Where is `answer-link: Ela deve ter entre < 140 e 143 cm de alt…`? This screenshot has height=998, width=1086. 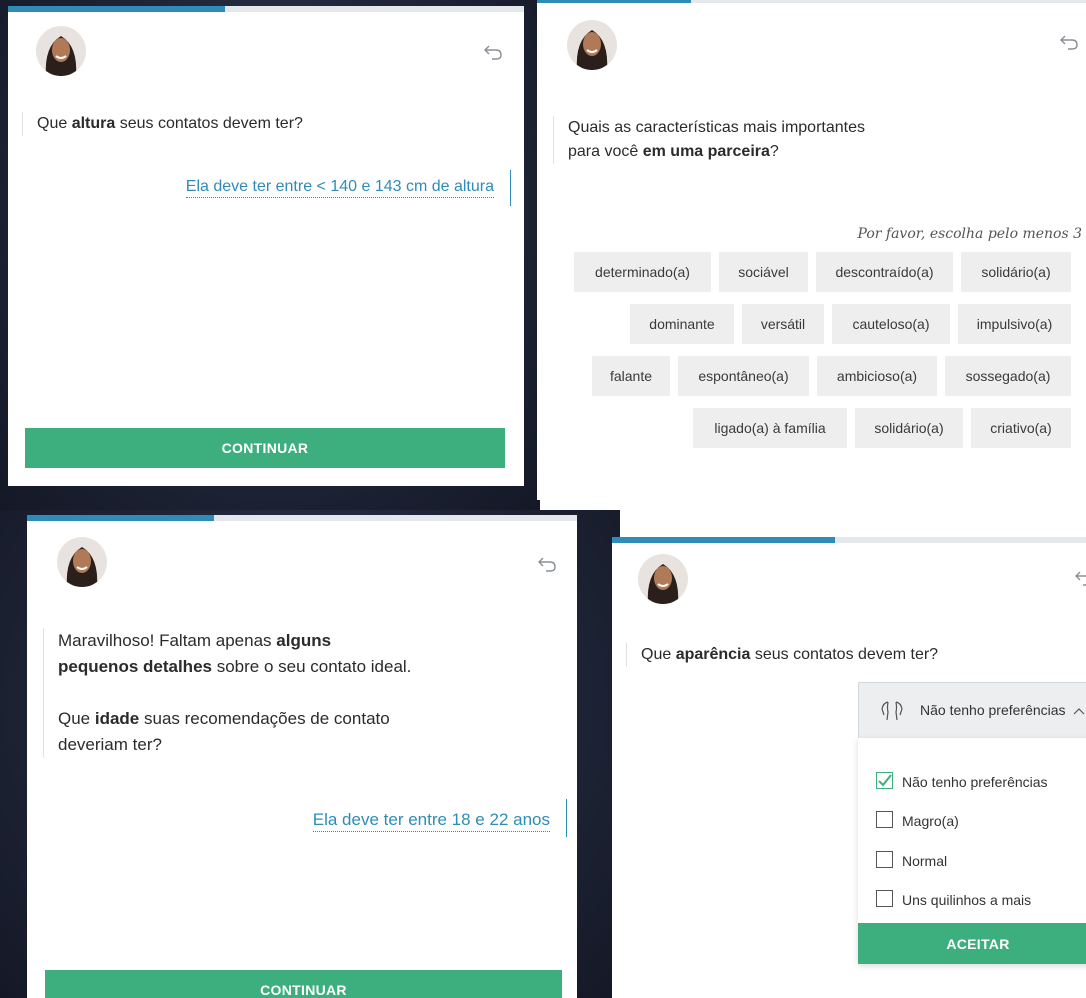 answer-link: Ela deve ter entre < 140 e 143 cm de alt… is located at coordinates (339, 188).